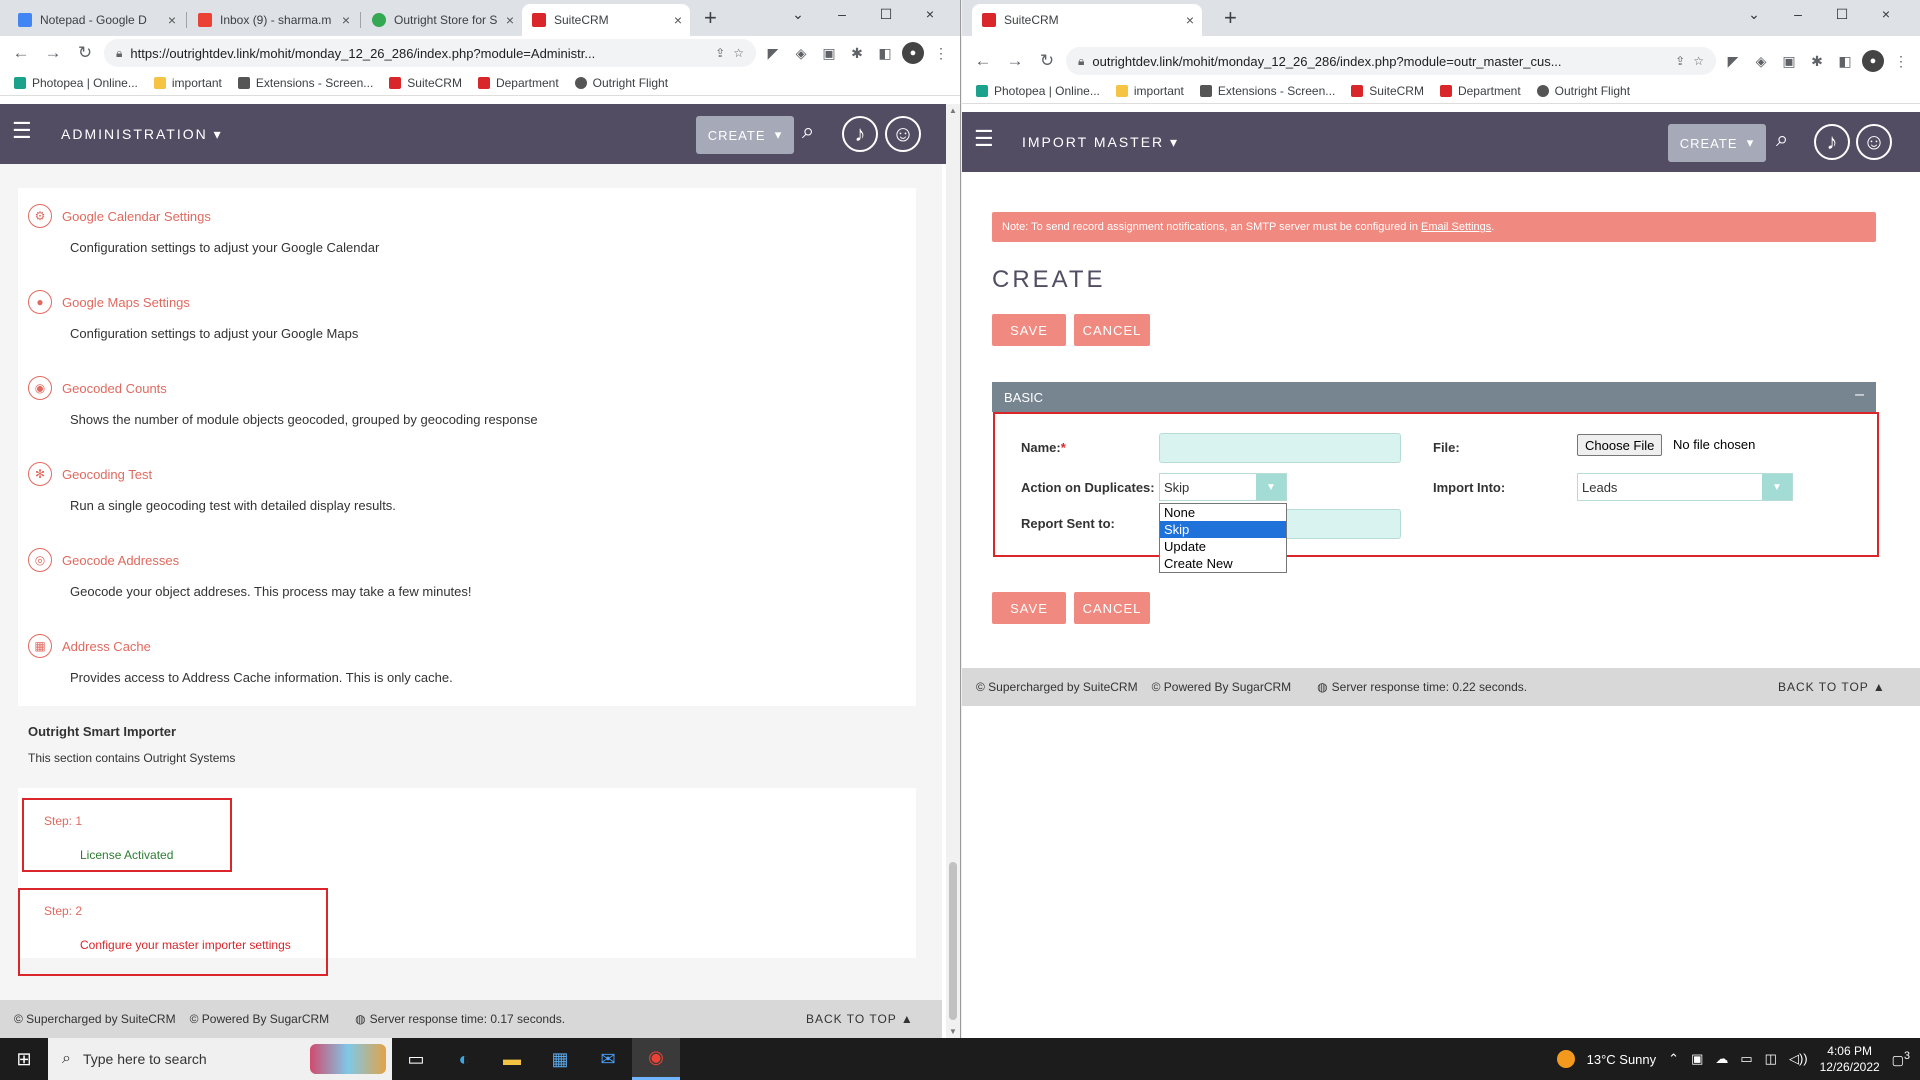  What do you see at coordinates (953, 941) in the screenshot?
I see `scrollbar-thumb` at bounding box center [953, 941].